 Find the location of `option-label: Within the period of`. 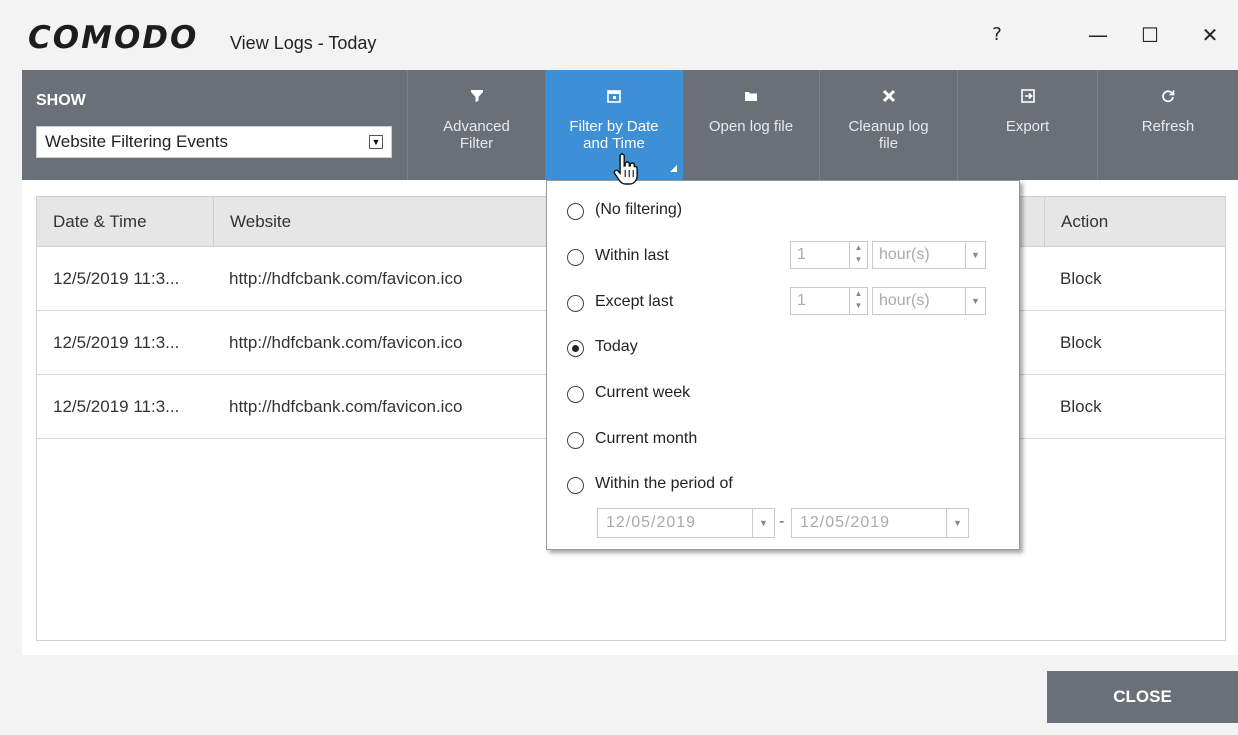

option-label: Within the period of is located at coordinates (664, 483).